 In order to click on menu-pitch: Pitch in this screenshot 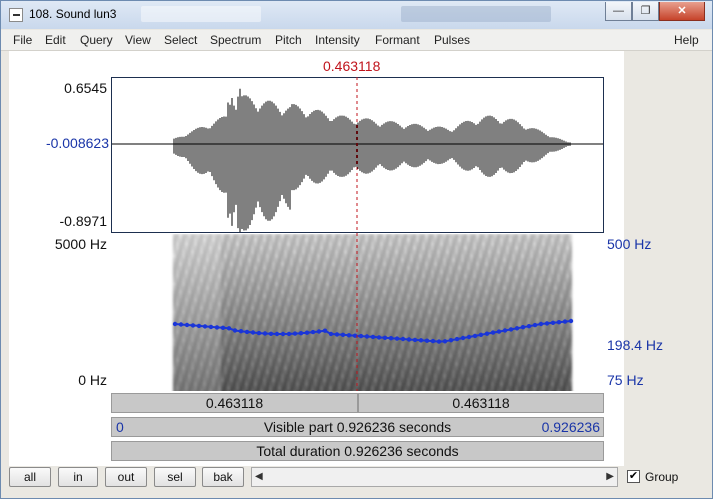, I will do `click(288, 40)`.